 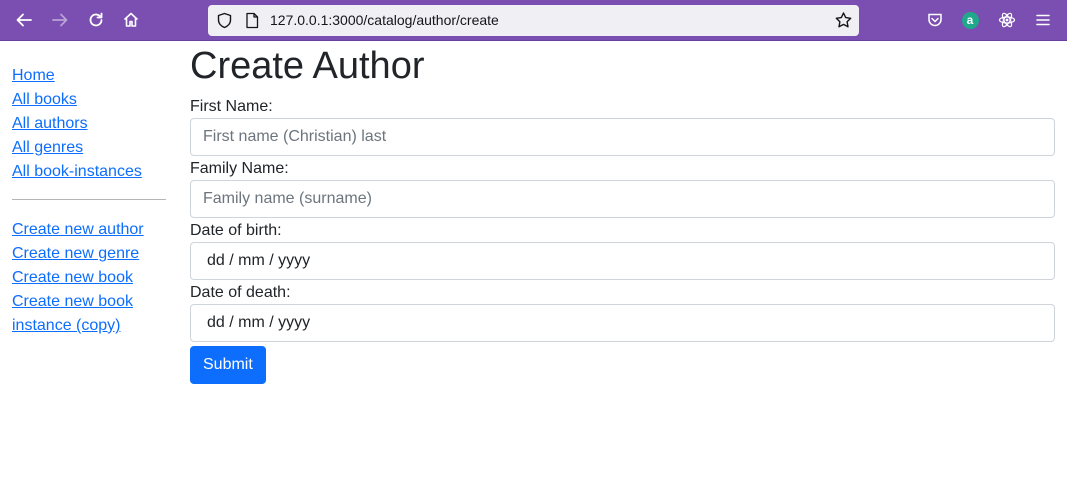 I want to click on browser-toolbar: 127.0.0.1:3000/catalog/author/create a, so click(x=533, y=20).